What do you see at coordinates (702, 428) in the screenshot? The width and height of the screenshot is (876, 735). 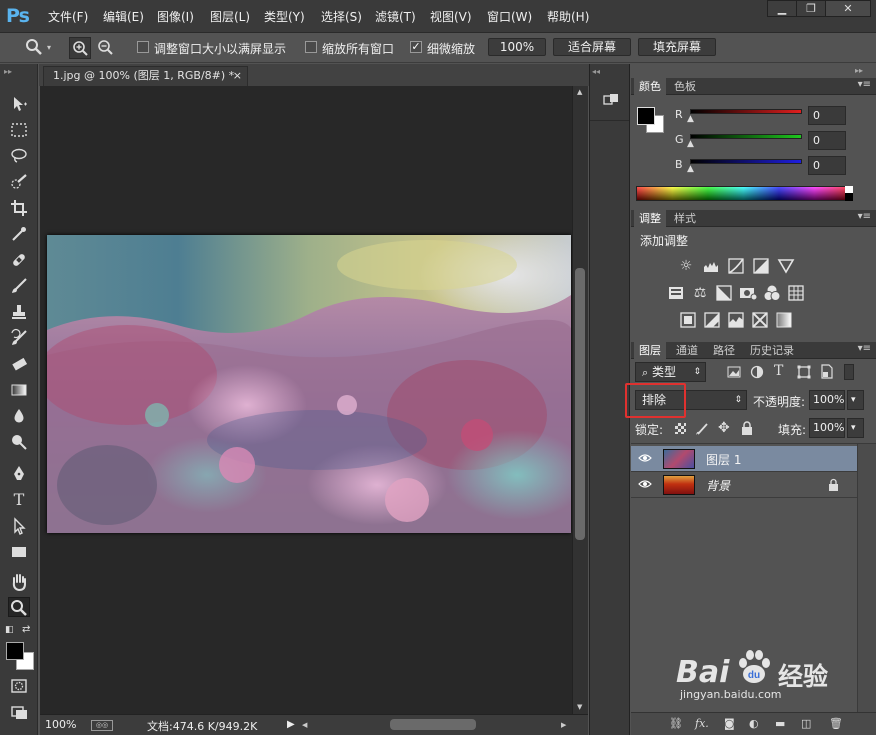 I see `lock-pixels-icon` at bounding box center [702, 428].